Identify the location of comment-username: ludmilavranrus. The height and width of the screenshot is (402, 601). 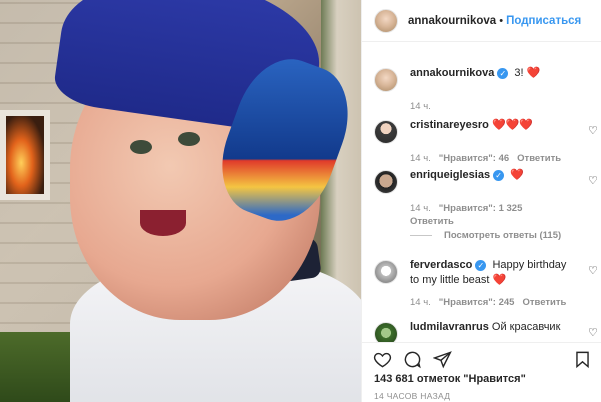
(449, 327).